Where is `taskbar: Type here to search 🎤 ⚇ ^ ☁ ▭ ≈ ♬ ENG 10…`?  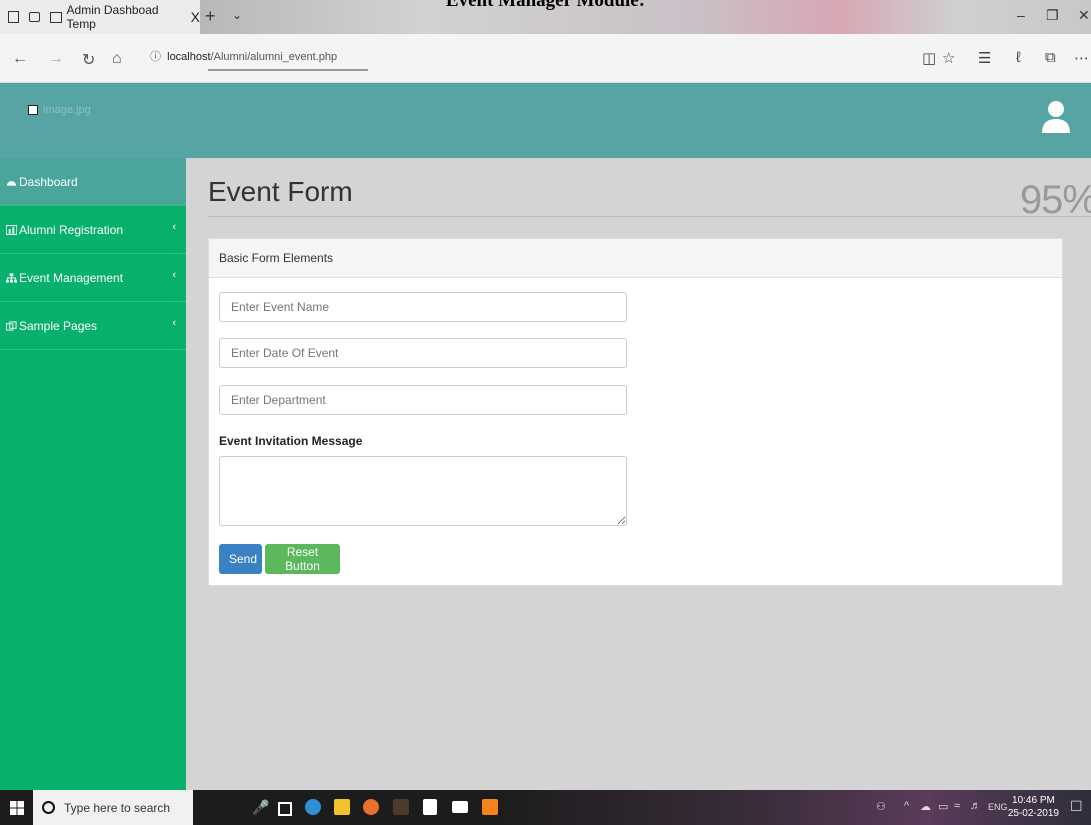 taskbar: Type here to search 🎤 ⚇ ^ ☁ ▭ ≈ ♬ ENG 10… is located at coordinates (545, 807).